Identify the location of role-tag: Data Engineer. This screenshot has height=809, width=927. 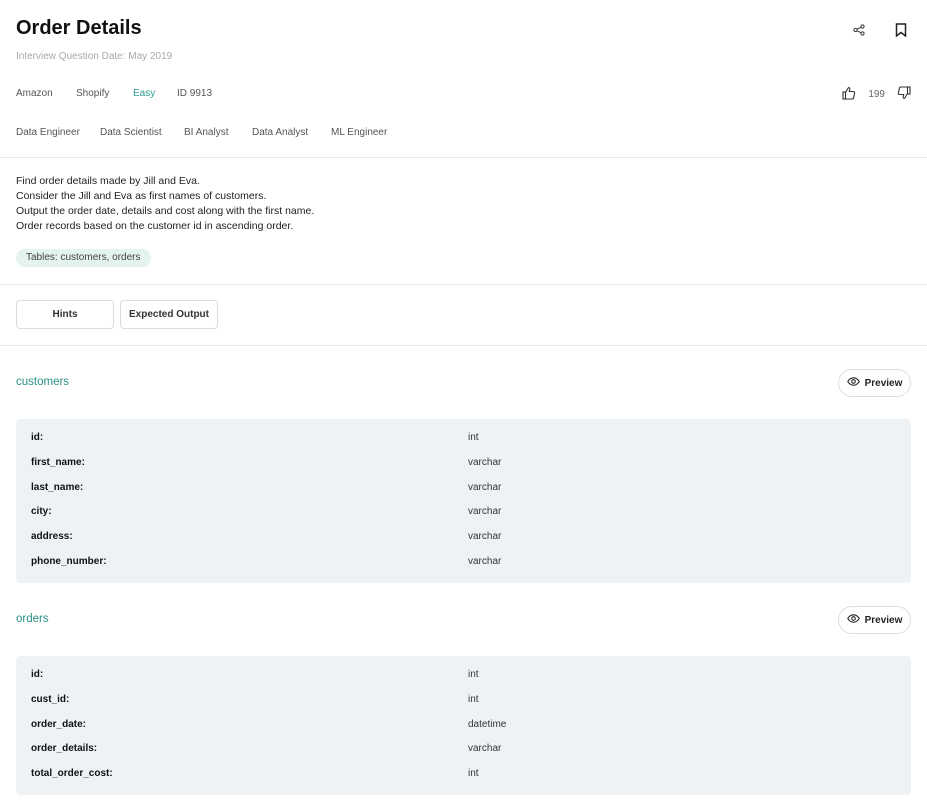
(48, 132).